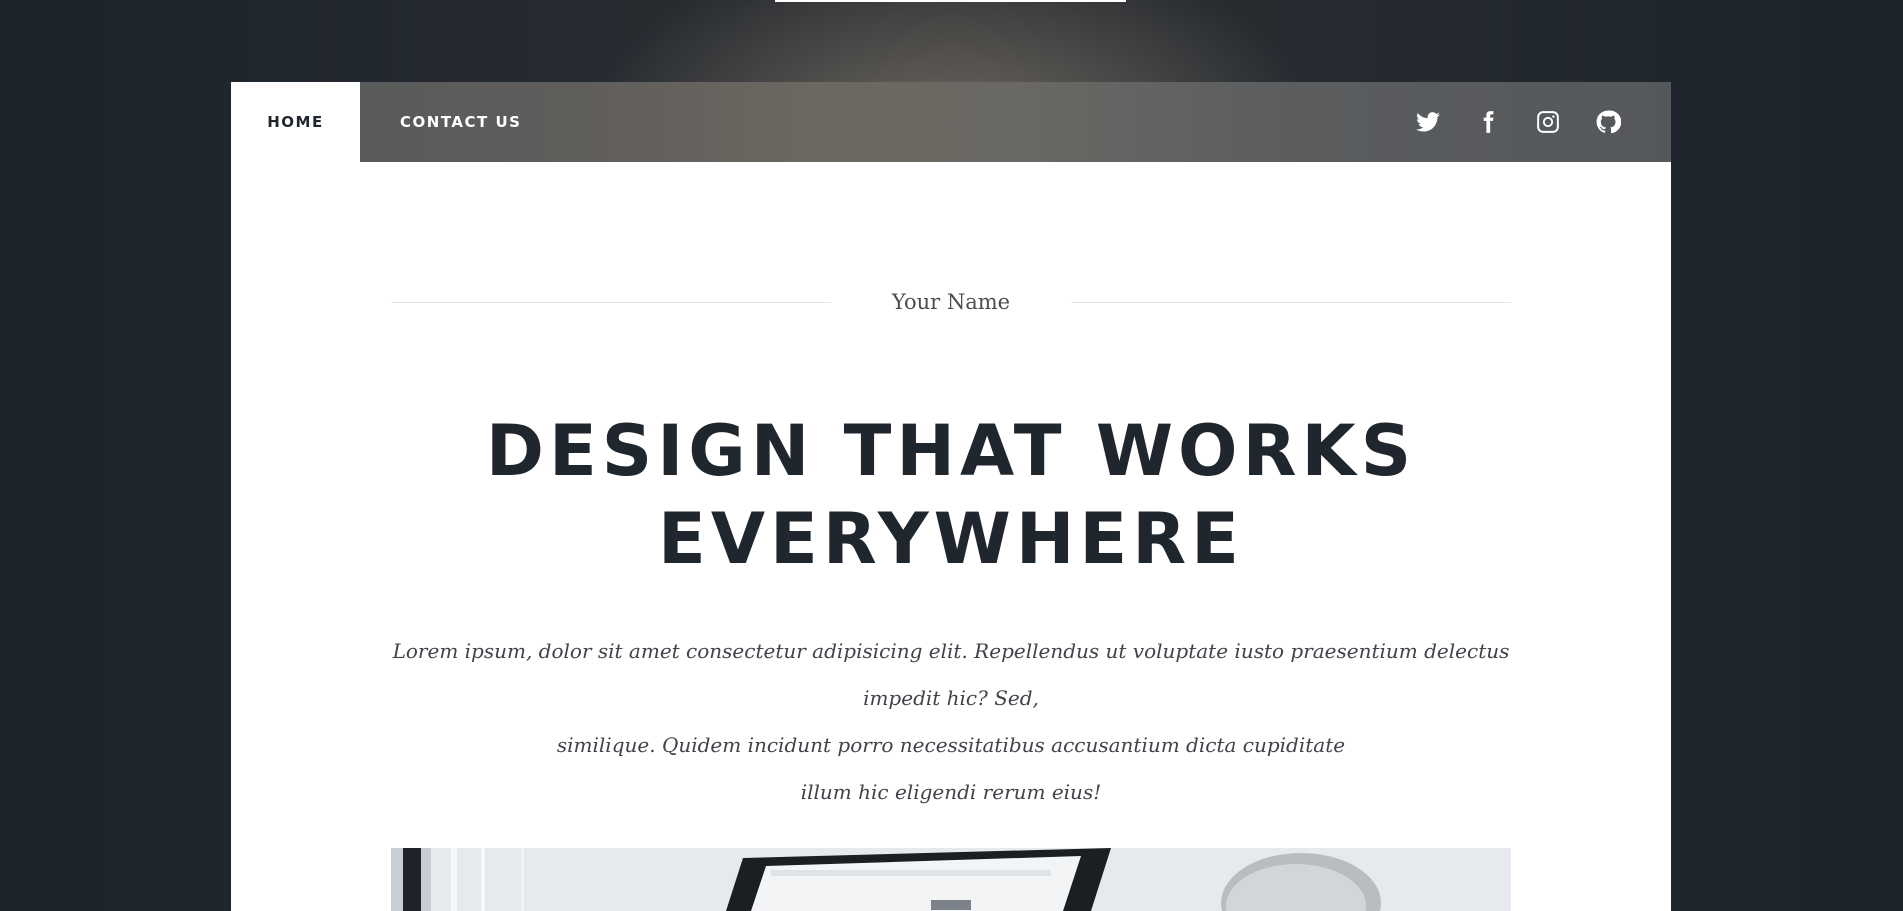 This screenshot has width=1903, height=911. Describe the element at coordinates (460, 122) in the screenshot. I see `nav-contact-link: CONTACT US` at that location.